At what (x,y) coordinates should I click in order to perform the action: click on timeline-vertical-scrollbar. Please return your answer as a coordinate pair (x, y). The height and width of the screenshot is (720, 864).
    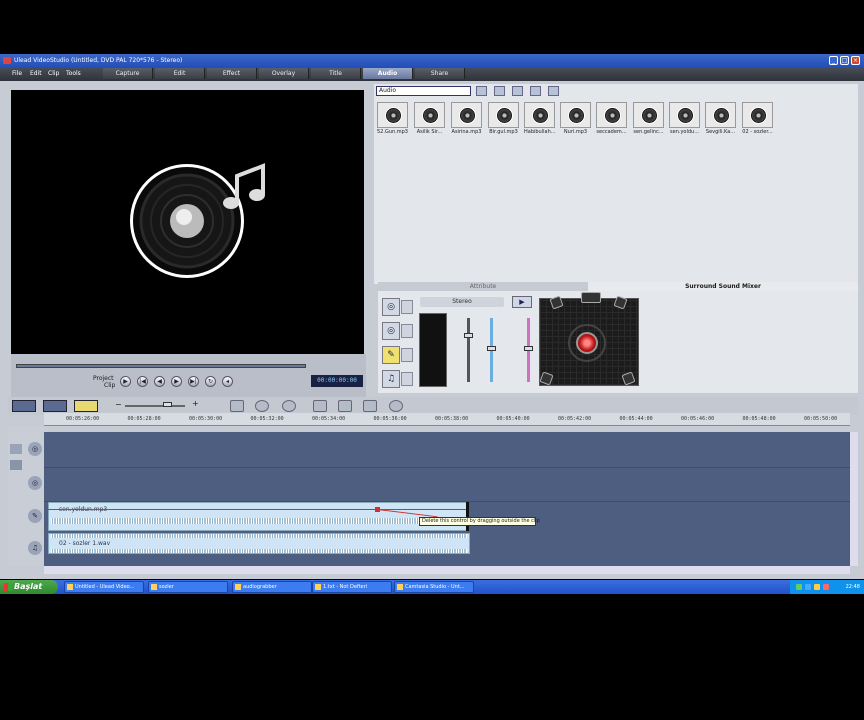
    Looking at the image, I should click on (854, 499).